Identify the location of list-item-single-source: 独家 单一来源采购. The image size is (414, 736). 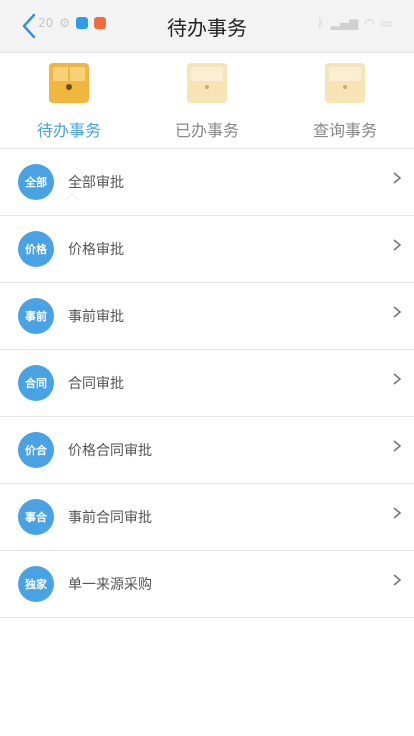
(207, 584).